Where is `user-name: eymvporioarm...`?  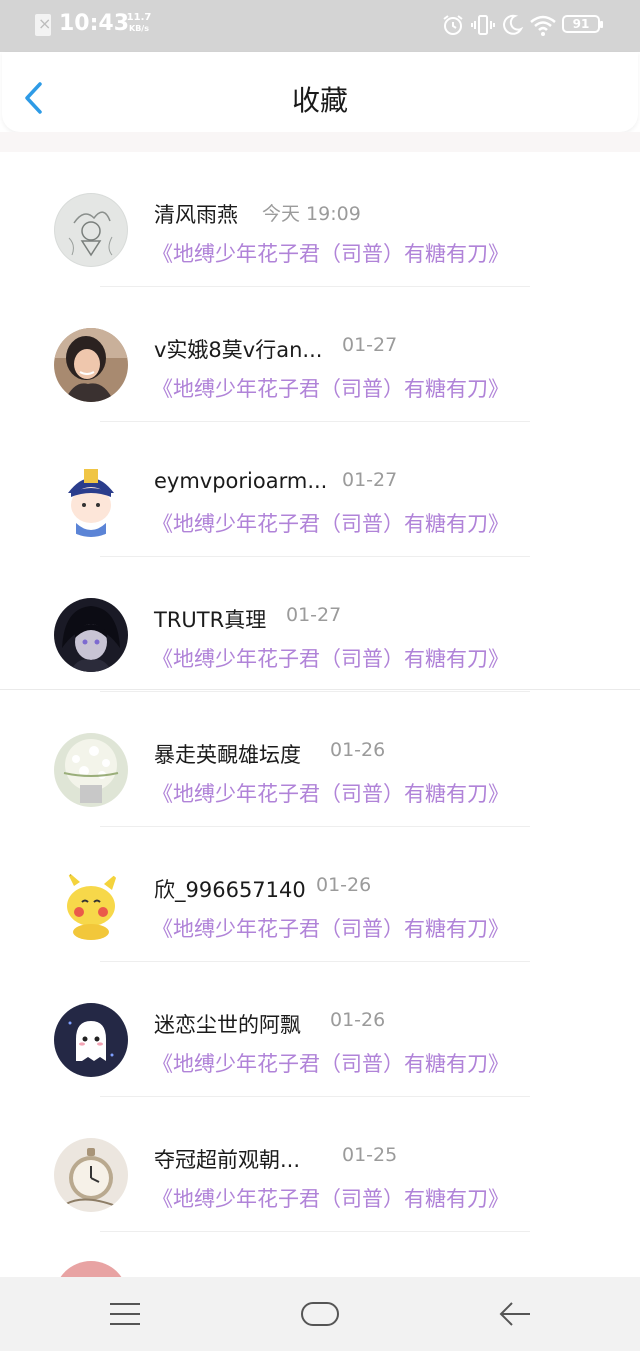 user-name: eymvporioarm... is located at coordinates (240, 481).